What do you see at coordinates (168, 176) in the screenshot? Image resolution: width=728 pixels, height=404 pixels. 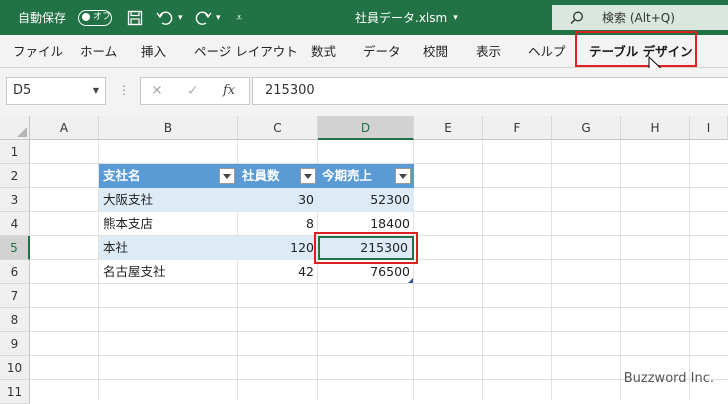 I see `table-header-cell: 支社名` at bounding box center [168, 176].